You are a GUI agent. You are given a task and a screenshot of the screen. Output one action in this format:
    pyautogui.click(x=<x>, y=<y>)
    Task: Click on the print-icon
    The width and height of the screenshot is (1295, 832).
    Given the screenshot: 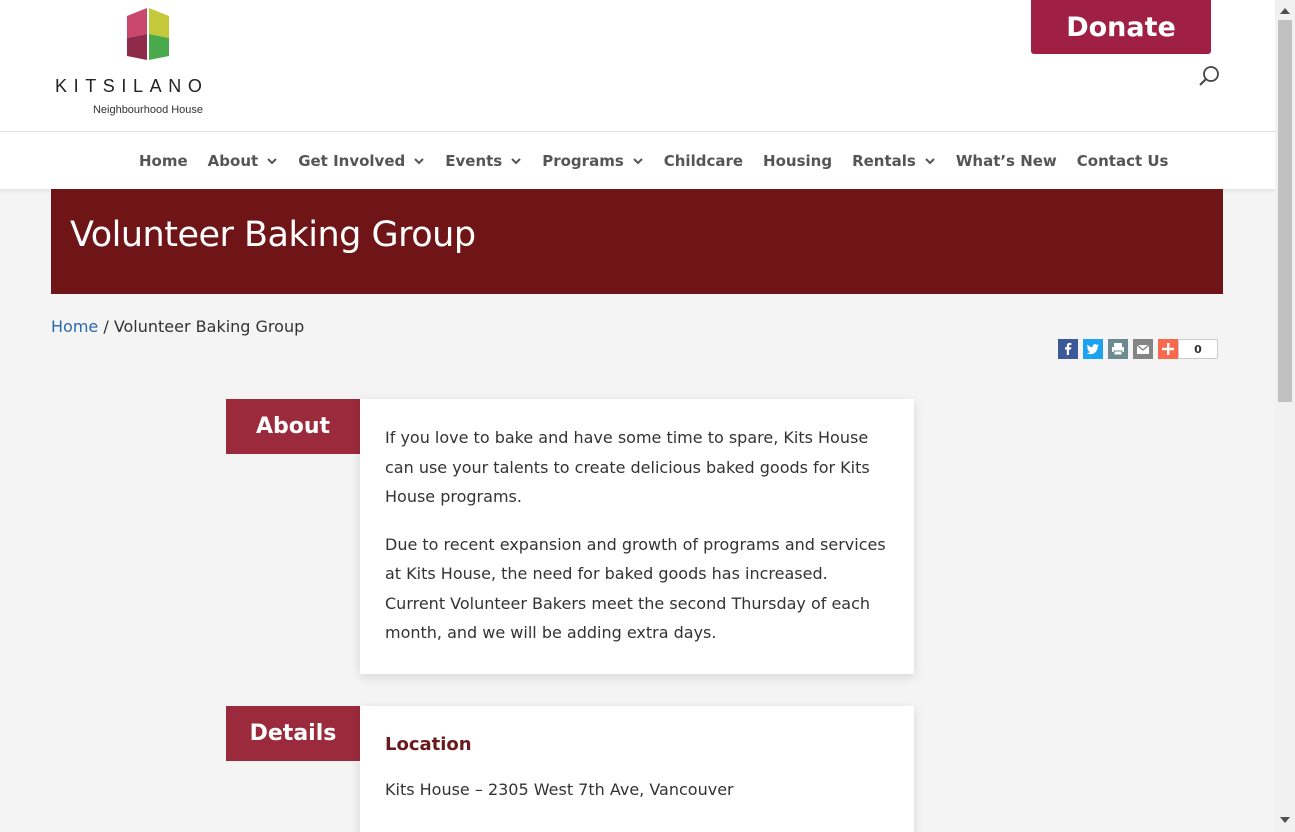 What is the action you would take?
    pyautogui.click(x=1118, y=349)
    